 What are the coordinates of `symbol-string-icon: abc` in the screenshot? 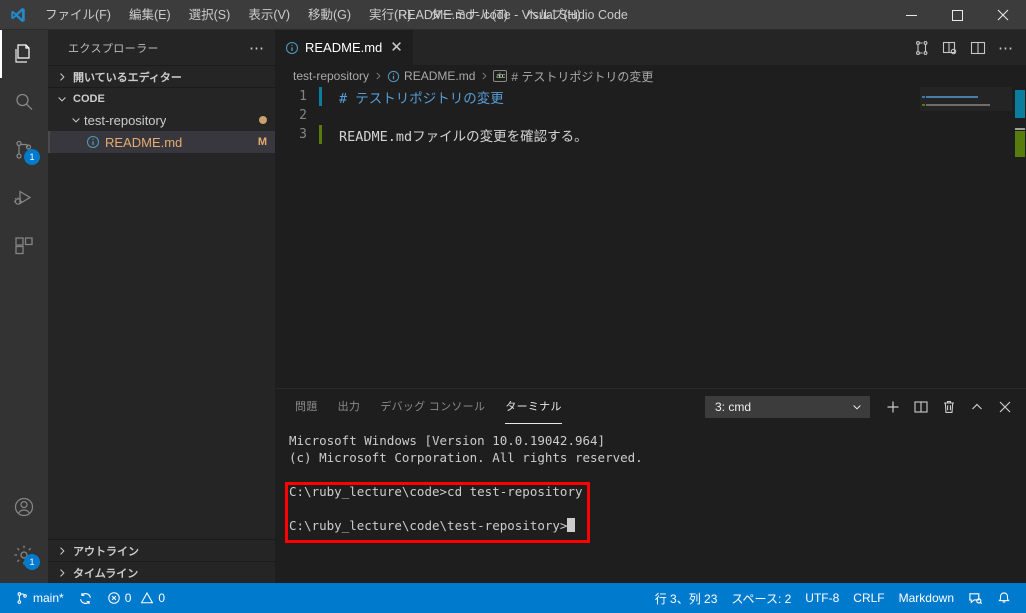 It's located at (500, 76).